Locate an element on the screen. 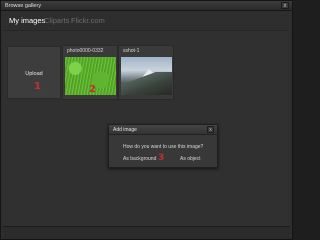 This screenshot has width=320, height=240. tab-cliparts: Cliparts is located at coordinates (56, 20).